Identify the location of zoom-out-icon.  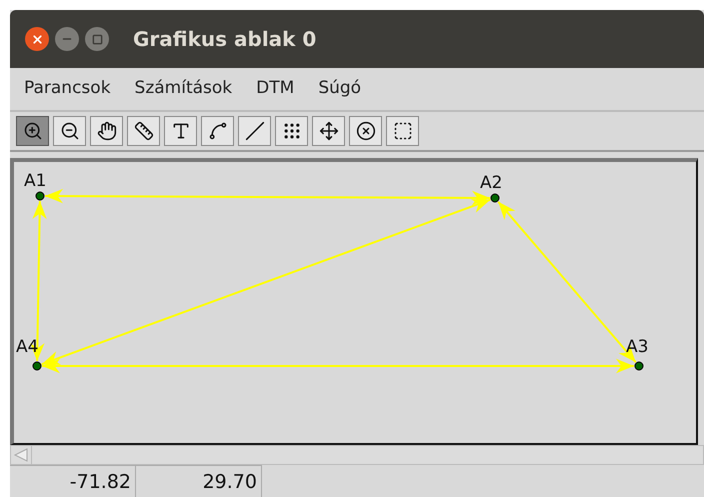
(70, 131).